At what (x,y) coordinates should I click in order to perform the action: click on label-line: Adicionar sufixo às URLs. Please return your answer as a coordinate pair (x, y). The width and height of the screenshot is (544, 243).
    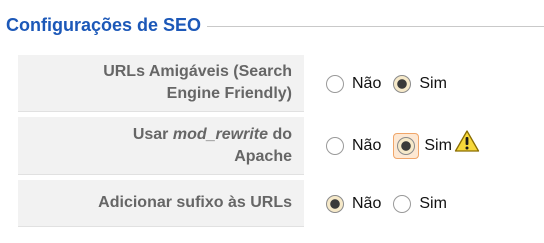
    Looking at the image, I should click on (195, 202).